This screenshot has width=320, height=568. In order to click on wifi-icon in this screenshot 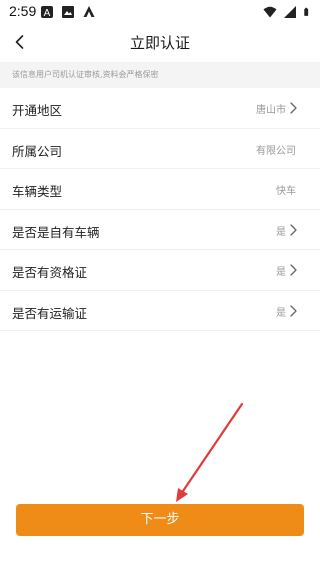, I will do `click(270, 12)`.